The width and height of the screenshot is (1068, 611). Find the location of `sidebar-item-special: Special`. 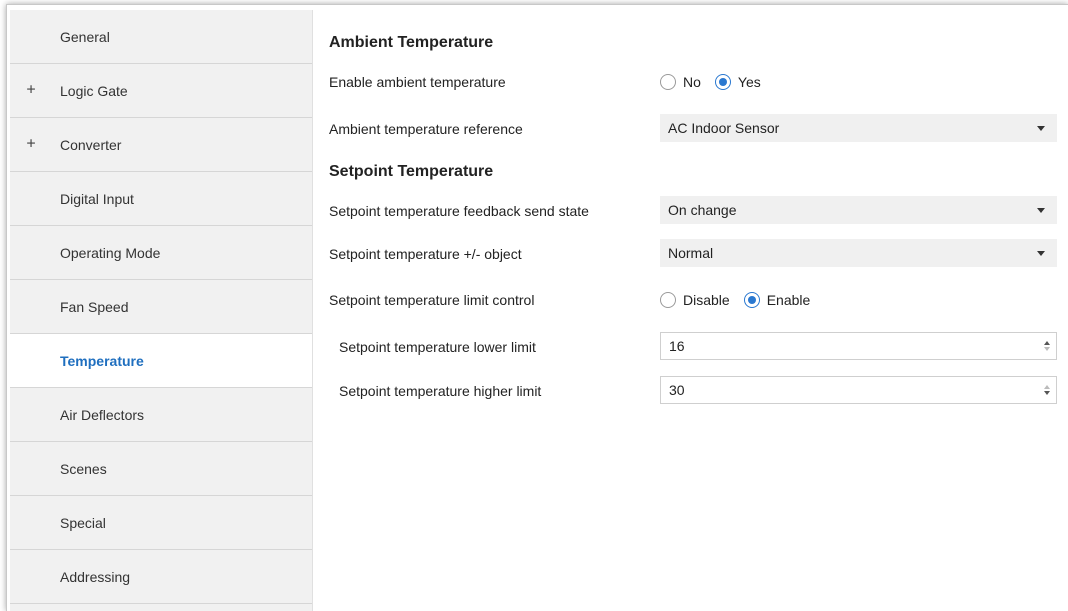

sidebar-item-special: Special is located at coordinates (161, 523).